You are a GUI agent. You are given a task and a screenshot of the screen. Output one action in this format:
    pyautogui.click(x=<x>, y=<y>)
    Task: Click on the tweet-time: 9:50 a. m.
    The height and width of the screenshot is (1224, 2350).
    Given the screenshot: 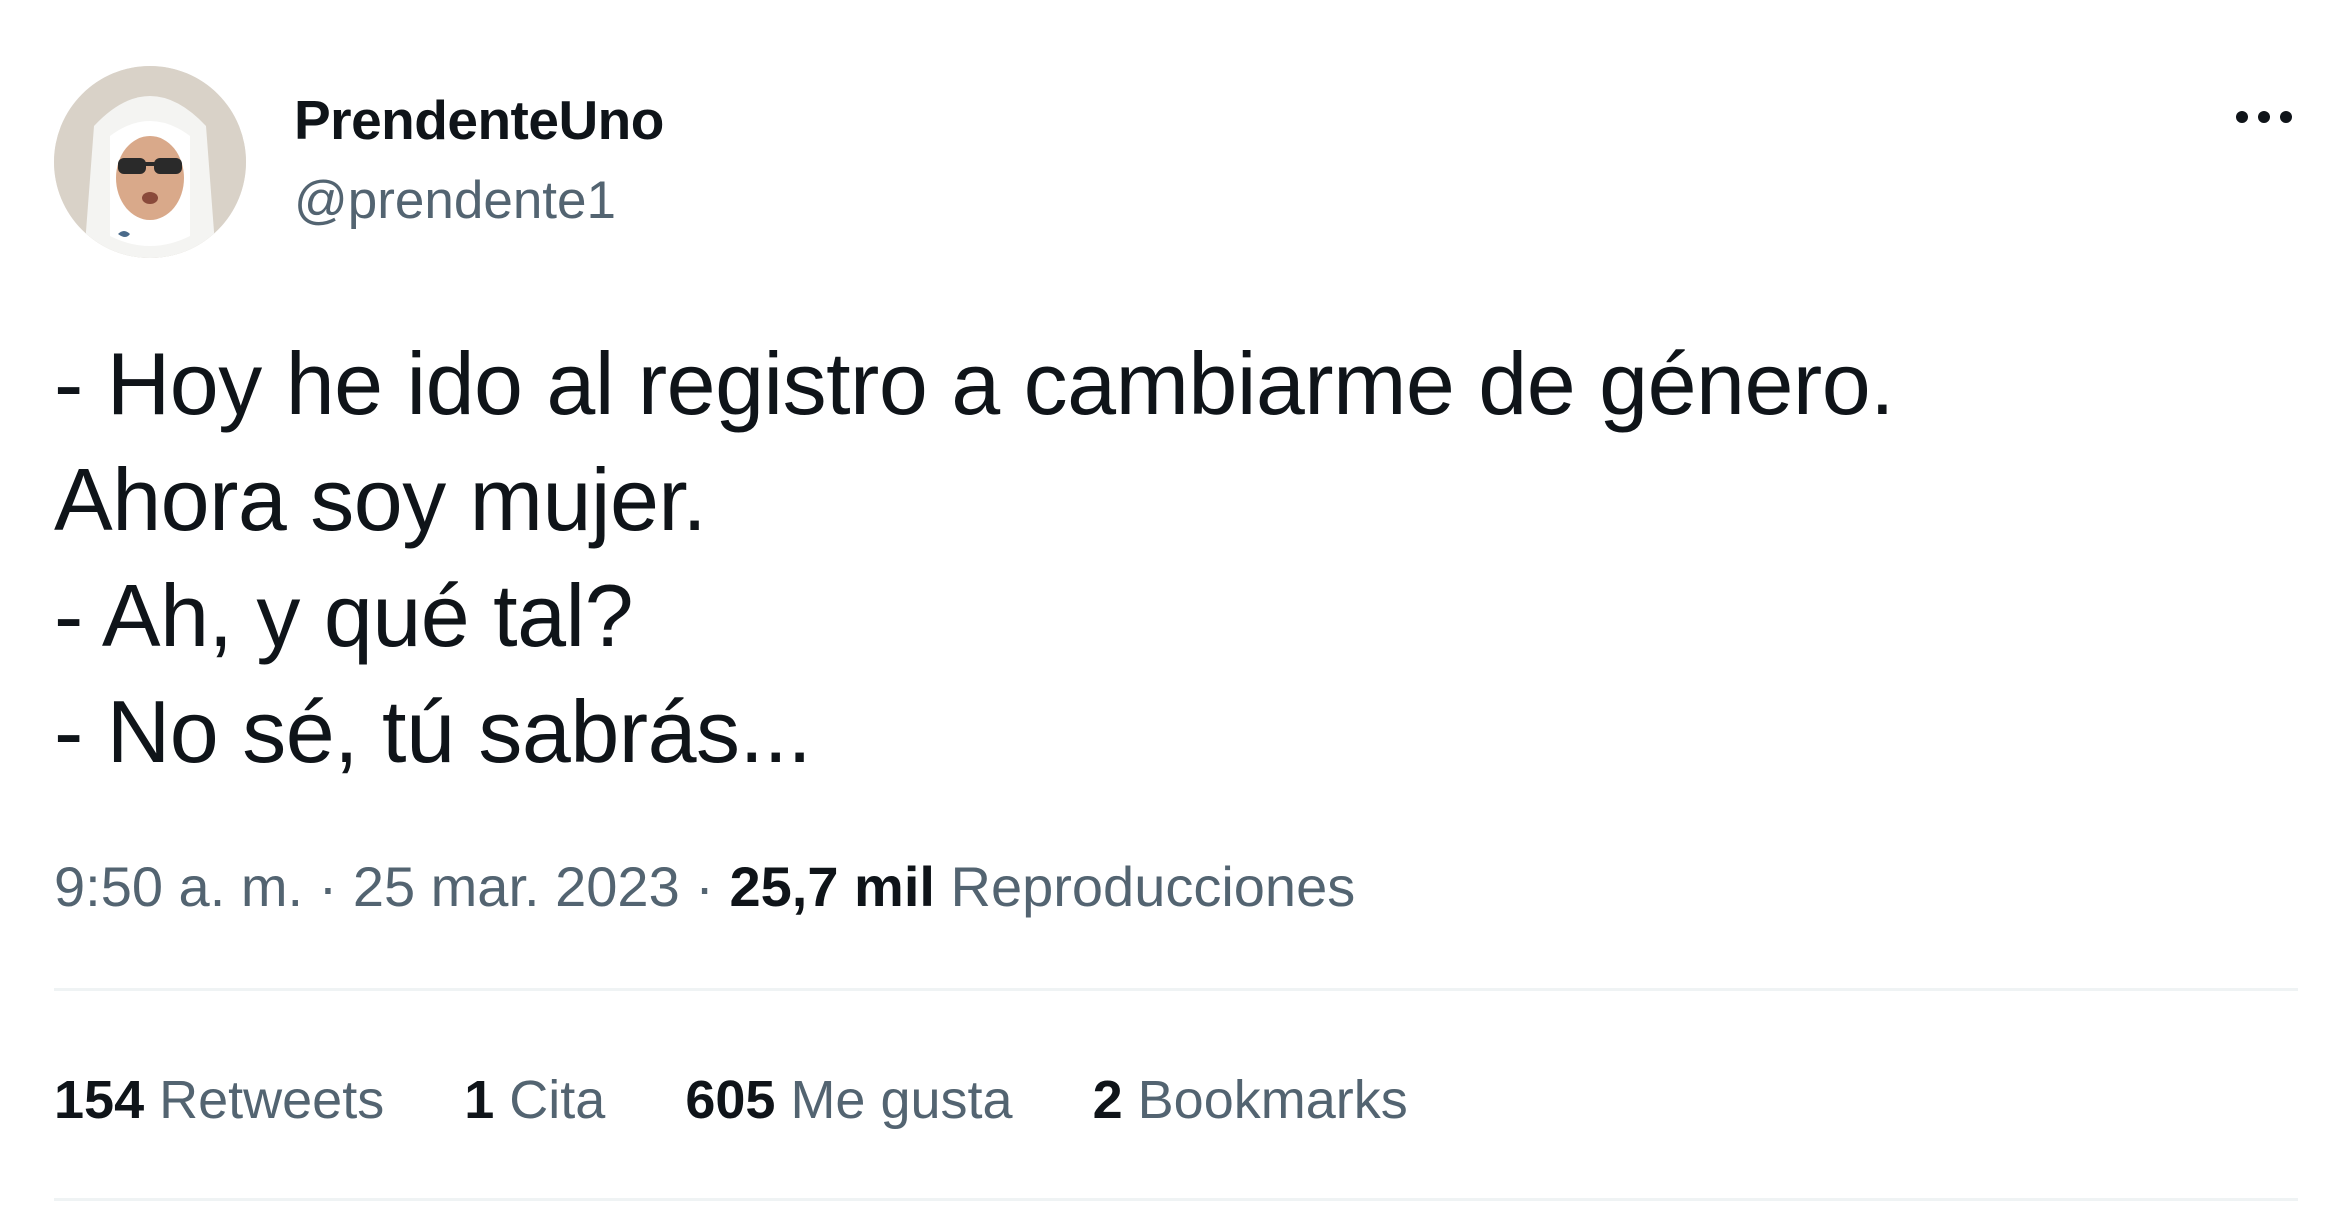 What is the action you would take?
    pyautogui.click(x=178, y=886)
    